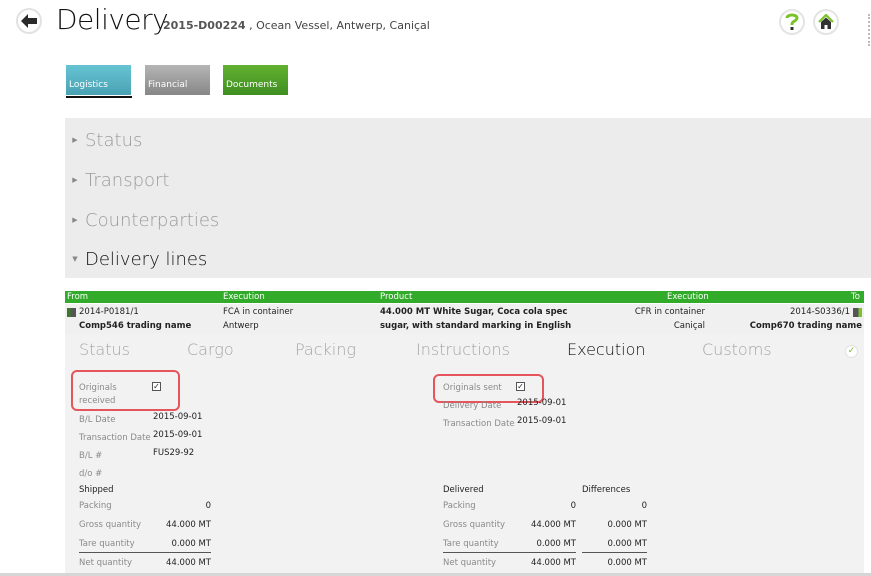 Image resolution: width=871 pixels, height=576 pixels. Describe the element at coordinates (98, 388) in the screenshot. I see `originals-received-label-1: Originals` at that location.